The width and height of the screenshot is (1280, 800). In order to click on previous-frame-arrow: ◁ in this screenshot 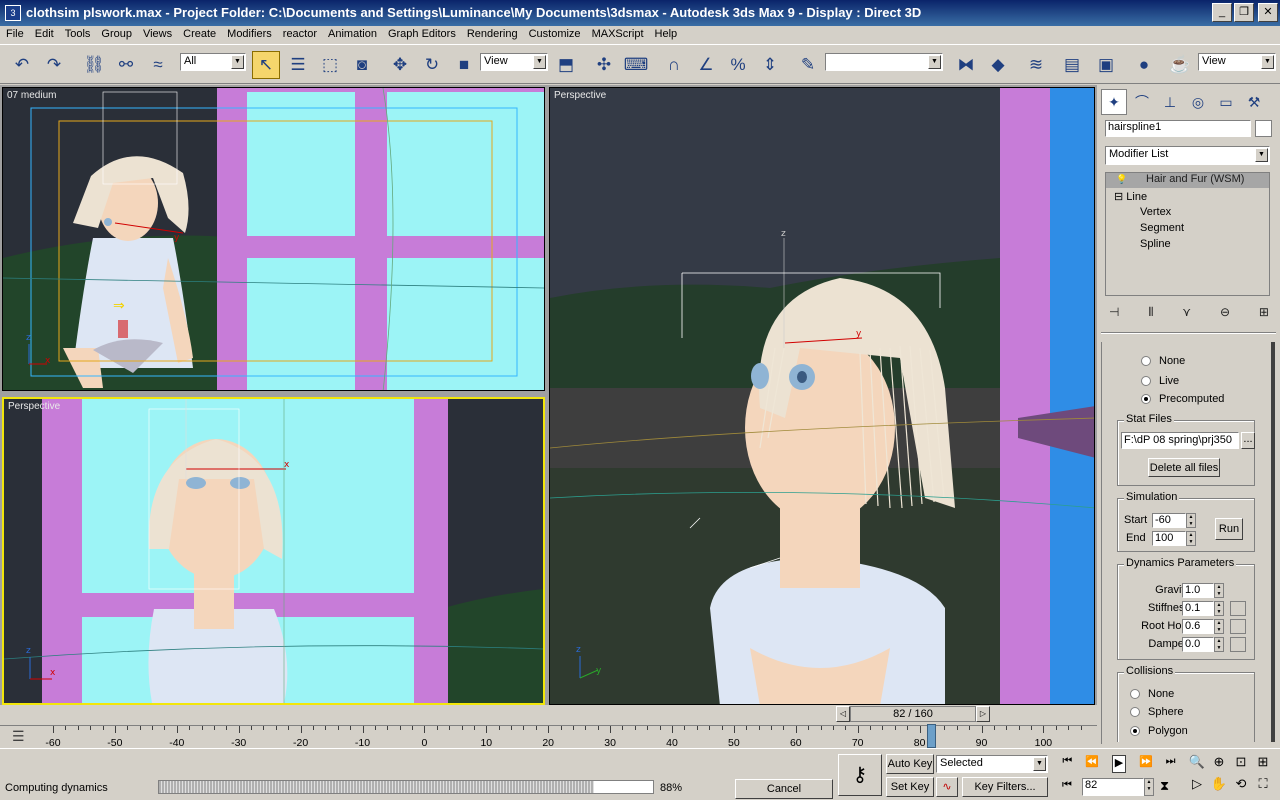, I will do `click(843, 714)`.